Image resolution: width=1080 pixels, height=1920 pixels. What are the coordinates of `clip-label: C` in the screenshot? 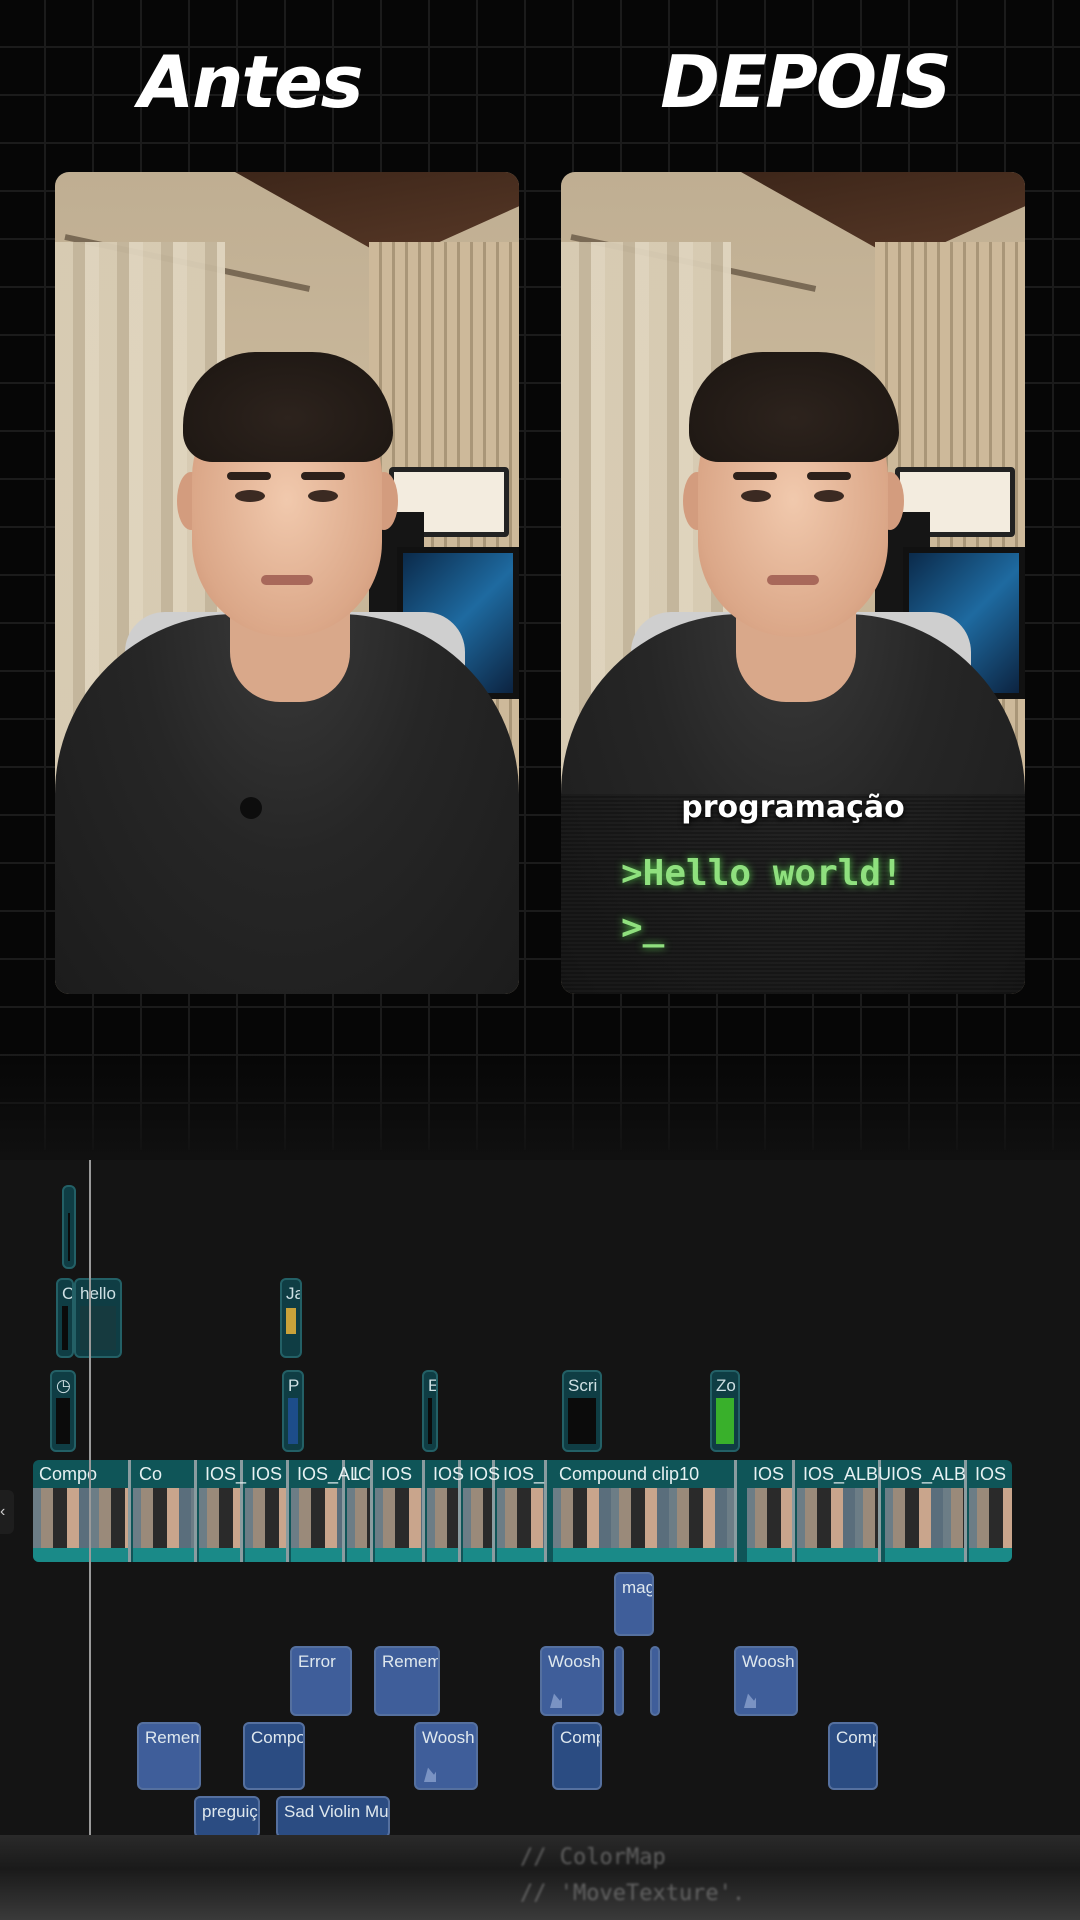 It's located at (68, 1293).